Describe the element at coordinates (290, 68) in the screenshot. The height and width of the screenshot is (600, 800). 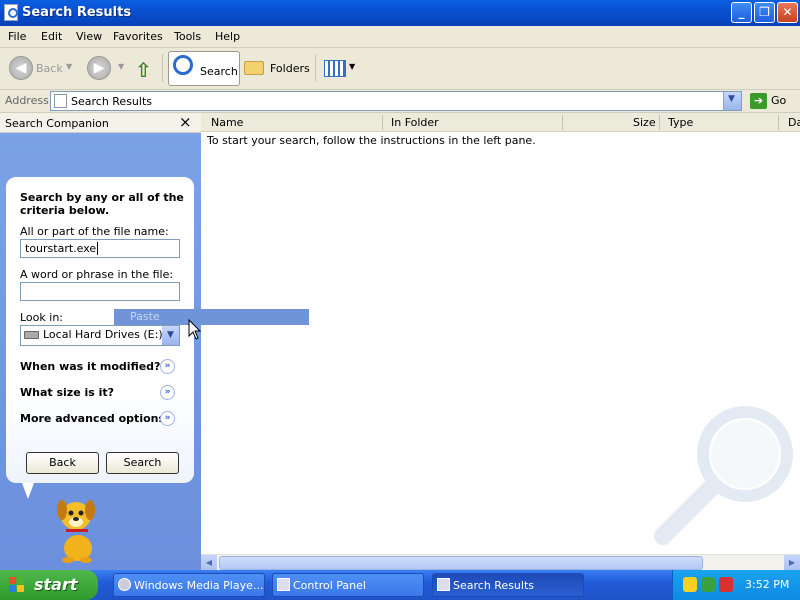
I see `folders-button-label: Folders` at that location.